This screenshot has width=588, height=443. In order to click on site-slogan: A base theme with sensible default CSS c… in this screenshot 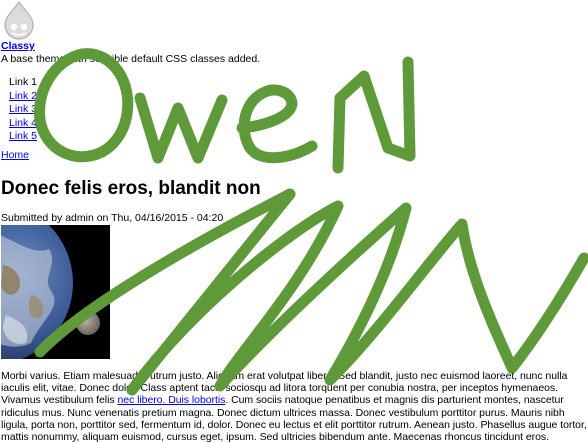, I will do `click(131, 59)`.